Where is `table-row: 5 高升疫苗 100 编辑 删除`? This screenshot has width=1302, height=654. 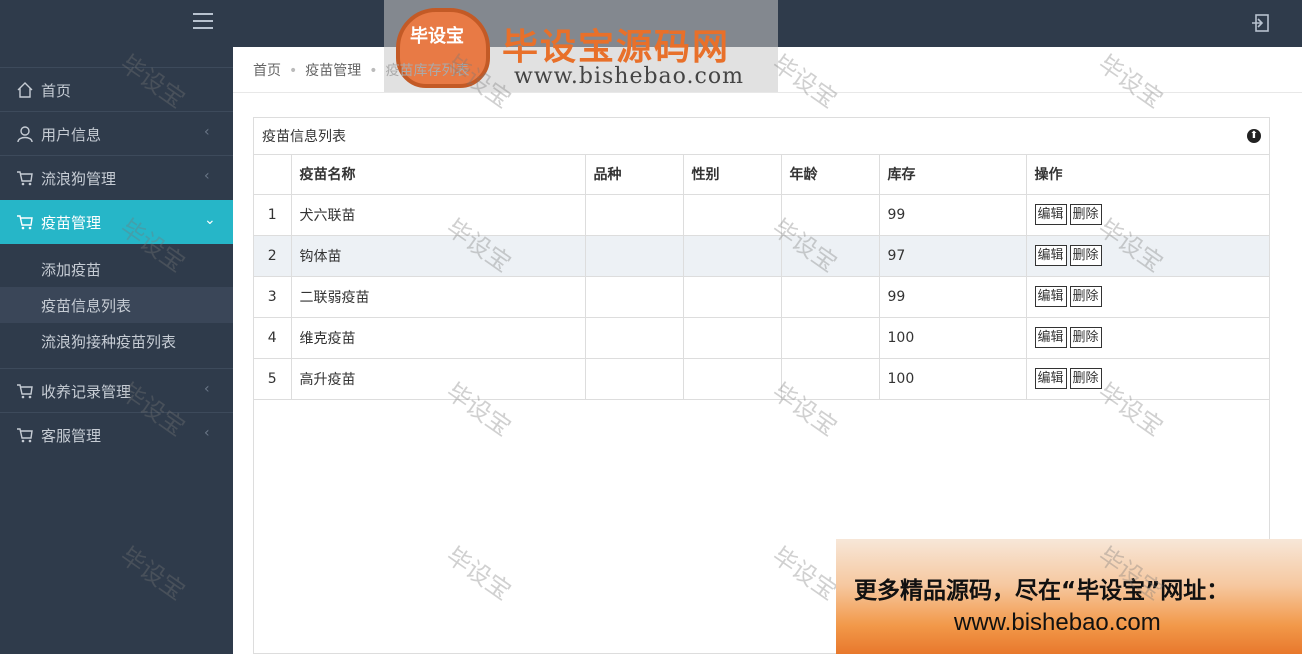
table-row: 5 高升疫苗 100 编辑 删除 is located at coordinates (761, 379).